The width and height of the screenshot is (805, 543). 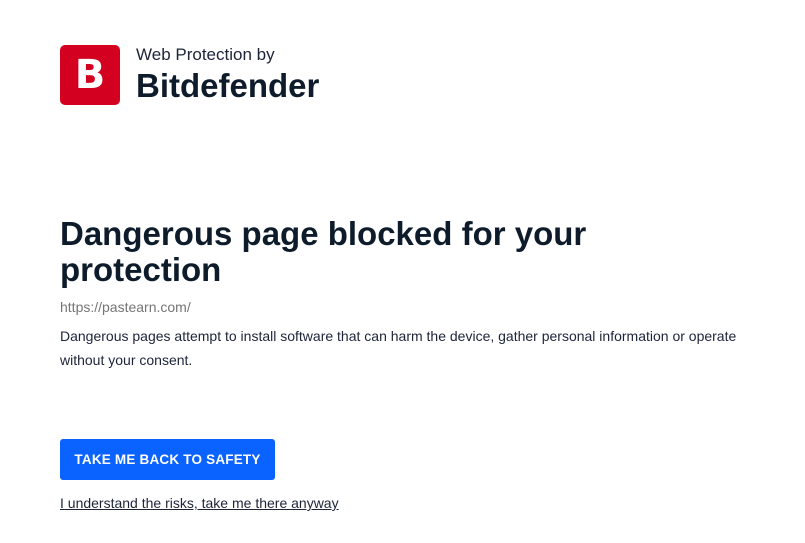 What do you see at coordinates (228, 85) in the screenshot?
I see `brand-name: Bitdefender` at bounding box center [228, 85].